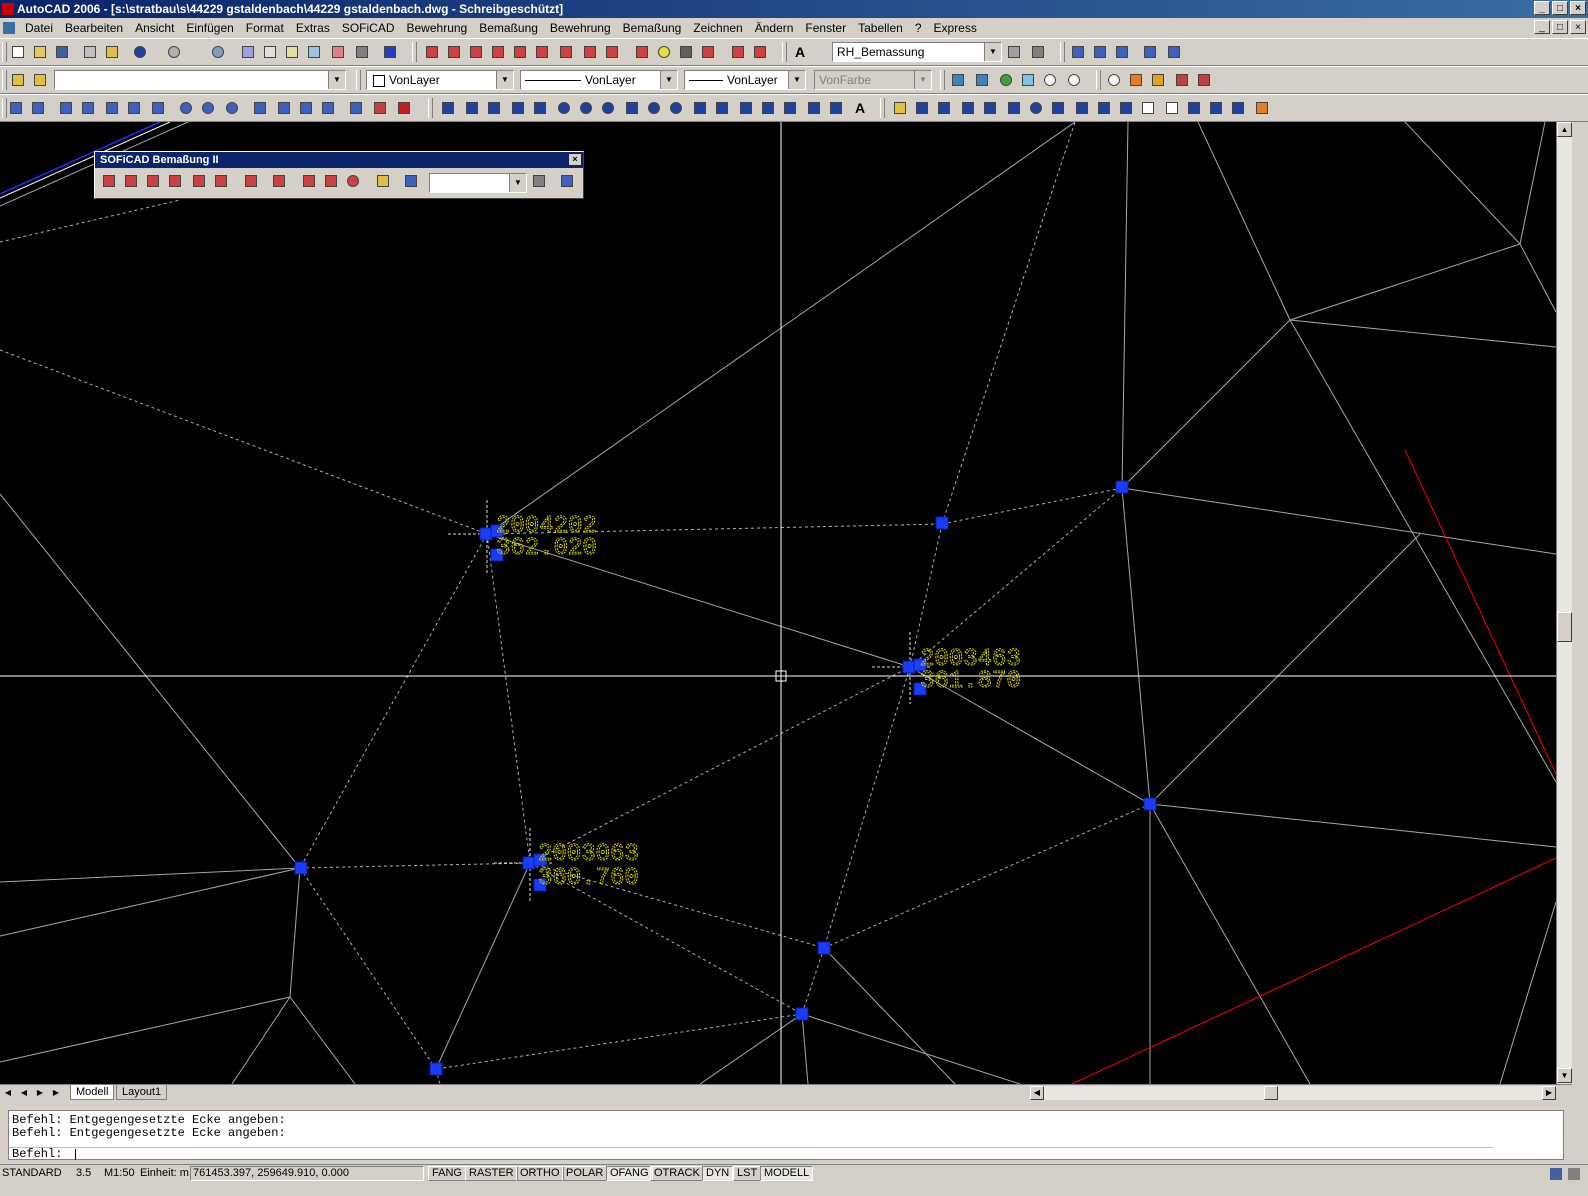  Describe the element at coordinates (380, 108) in the screenshot. I see `osnap-none-icon` at that location.